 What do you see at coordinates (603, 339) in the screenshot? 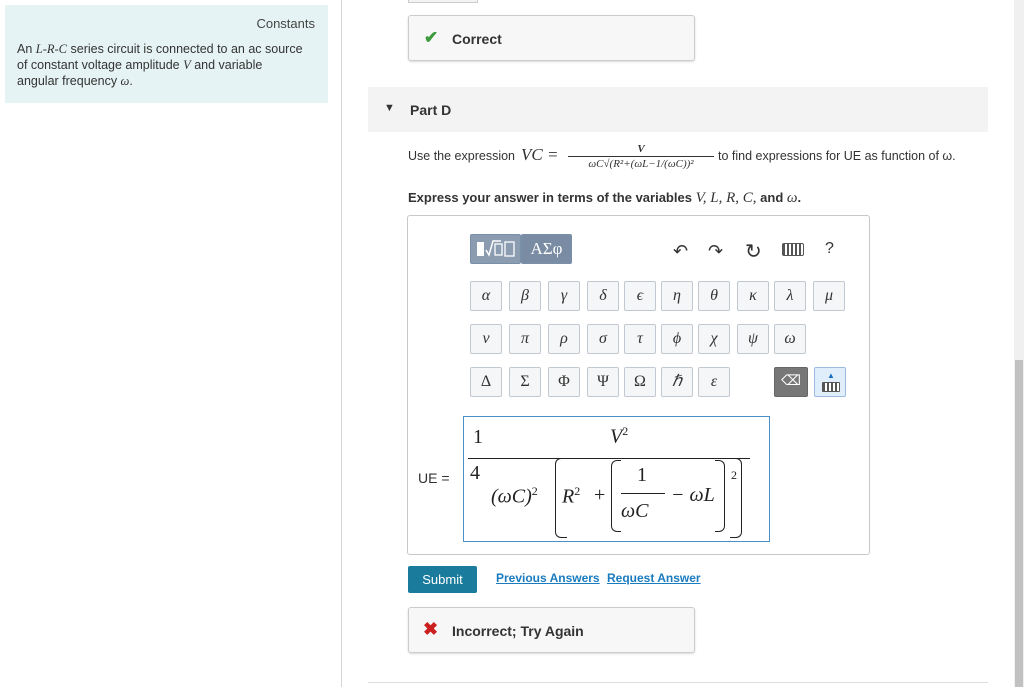
I see `key-sigma: σ` at bounding box center [603, 339].